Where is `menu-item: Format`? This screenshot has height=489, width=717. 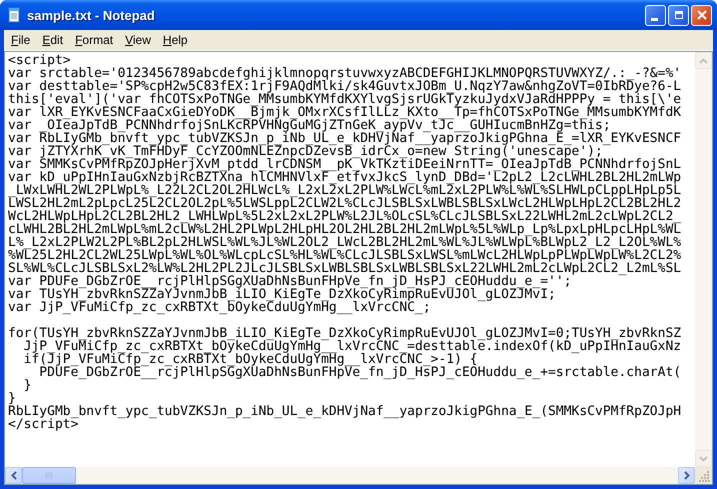 menu-item: Format is located at coordinates (94, 40).